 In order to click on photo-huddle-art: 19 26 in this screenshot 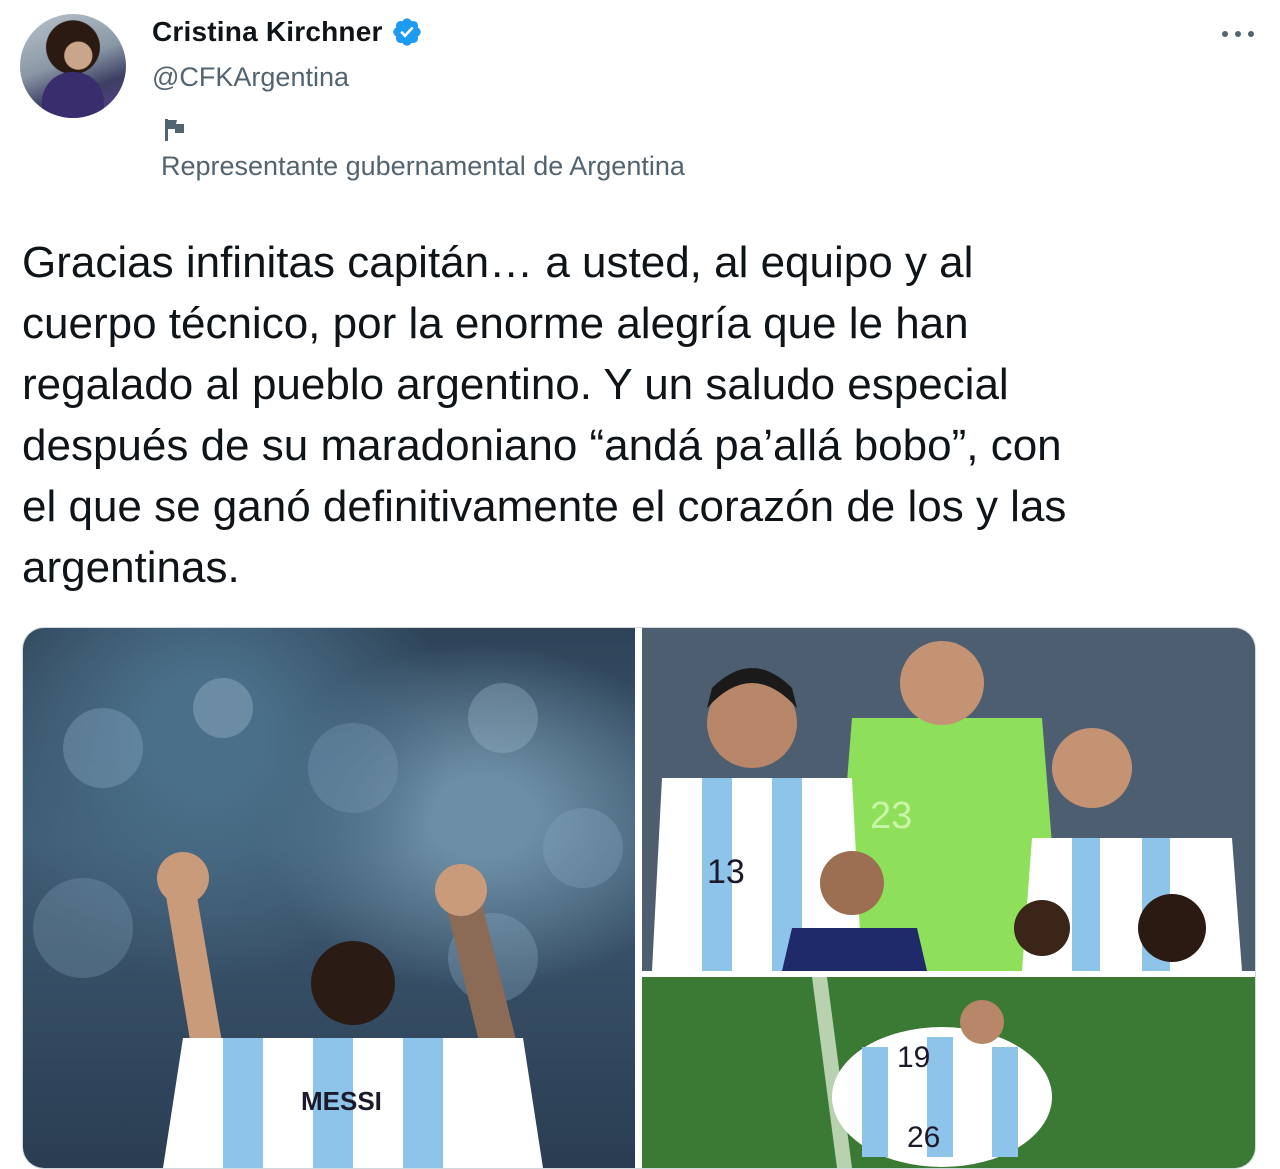, I will do `click(948, 1072)`.